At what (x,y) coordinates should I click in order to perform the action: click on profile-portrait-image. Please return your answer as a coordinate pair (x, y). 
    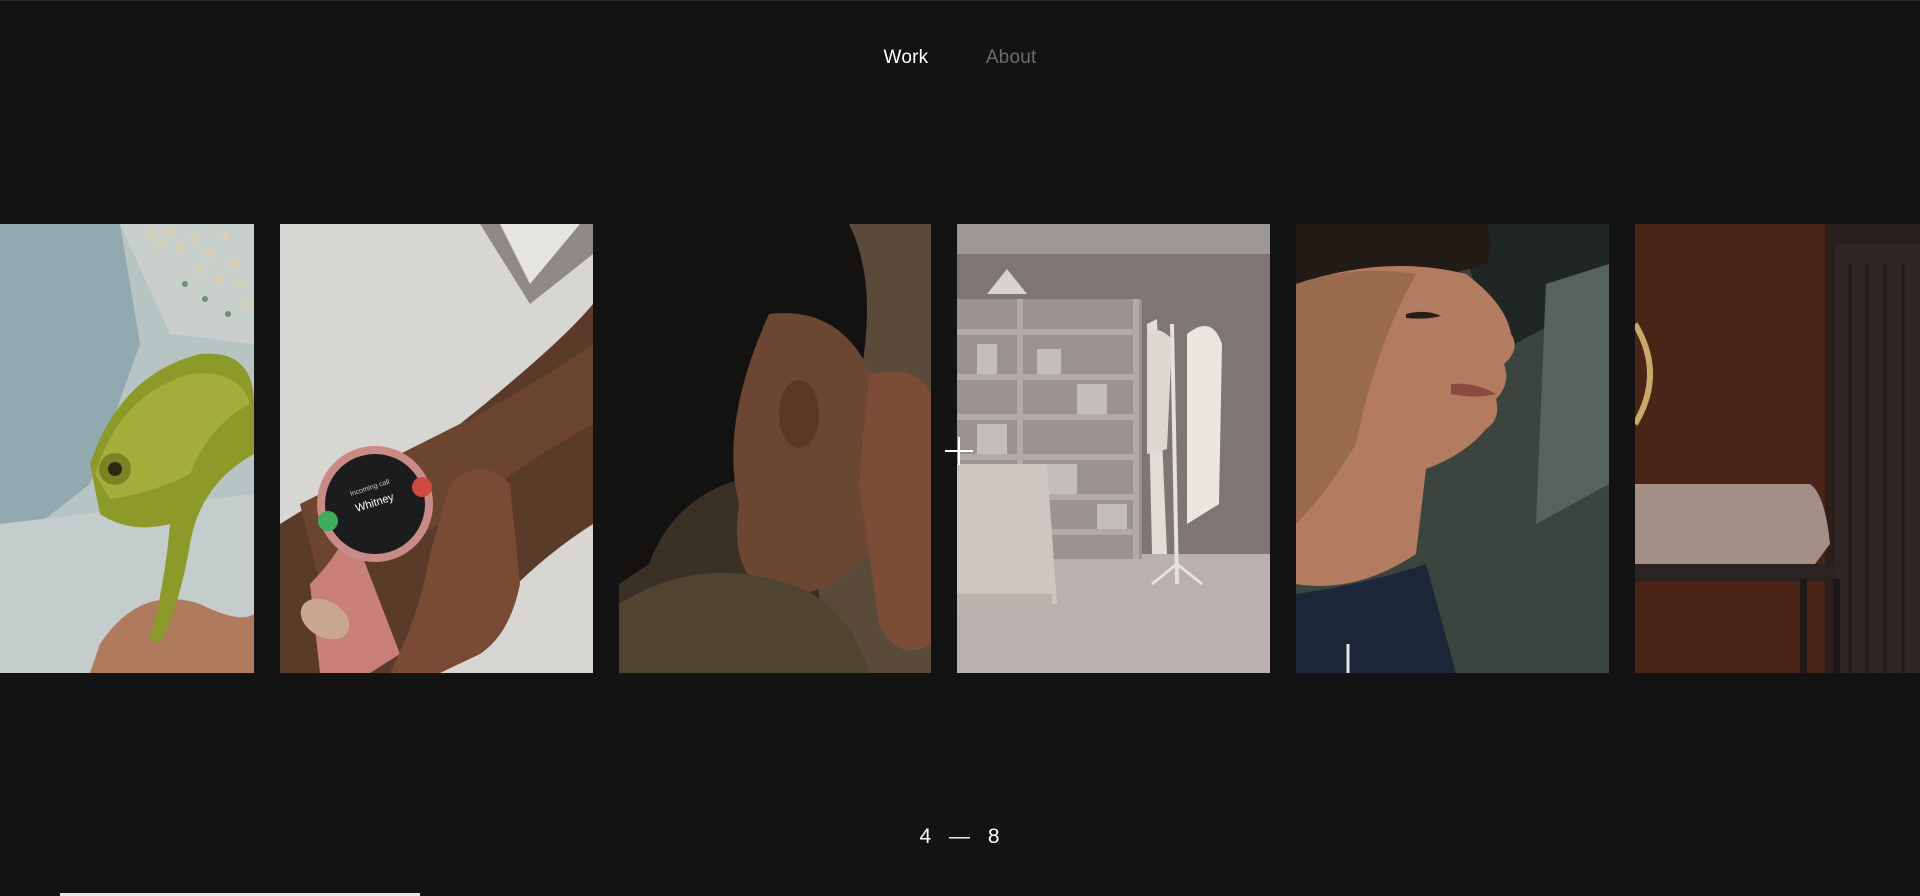
    Looking at the image, I should click on (1452, 448).